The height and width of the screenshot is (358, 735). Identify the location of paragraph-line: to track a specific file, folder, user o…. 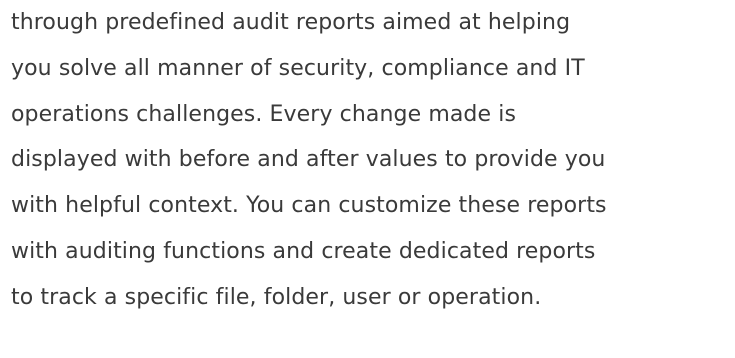
(276, 297).